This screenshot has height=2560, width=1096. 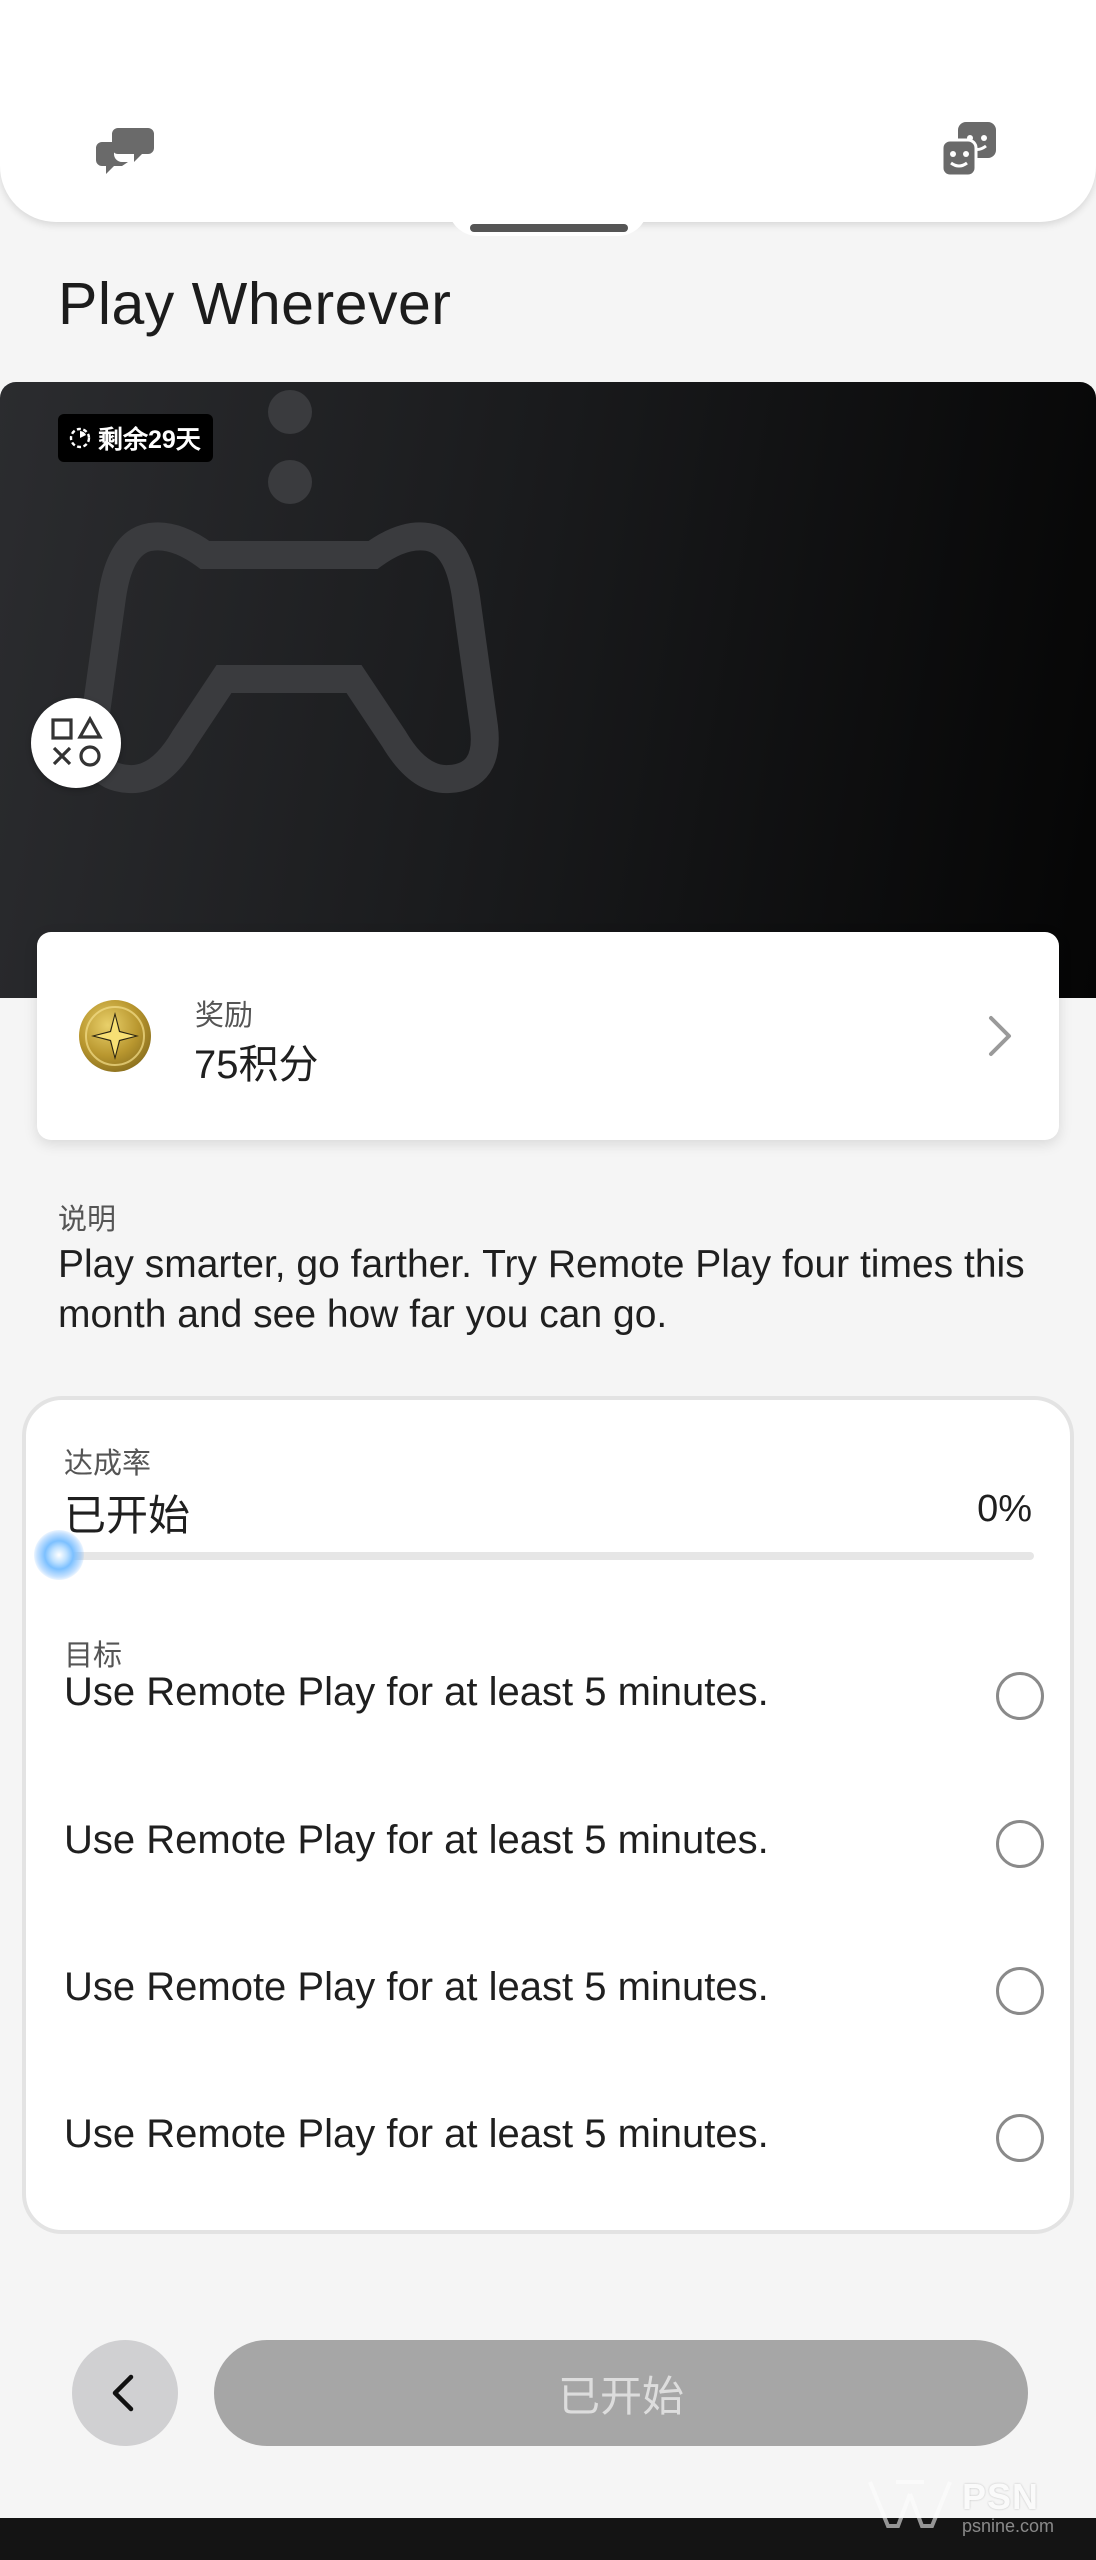 I want to click on completion-status: 已开始, so click(x=127, y=1515).